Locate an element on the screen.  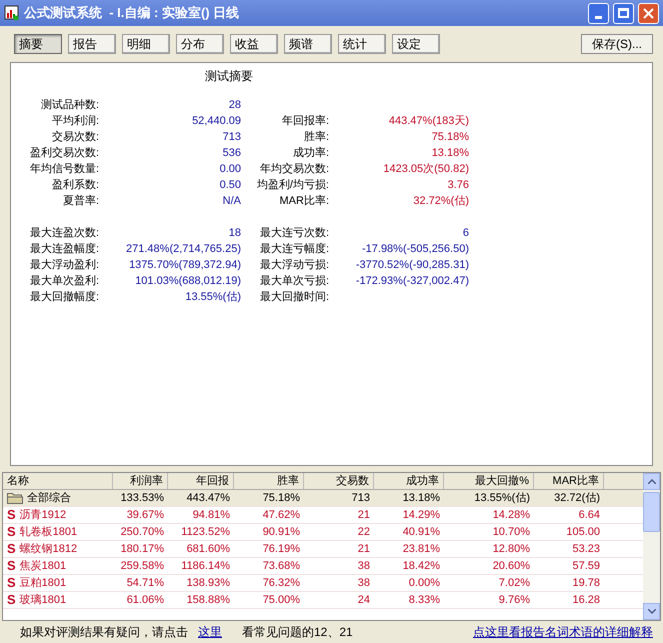
table-cell-text: 75.18% is located at coordinates (281, 498).